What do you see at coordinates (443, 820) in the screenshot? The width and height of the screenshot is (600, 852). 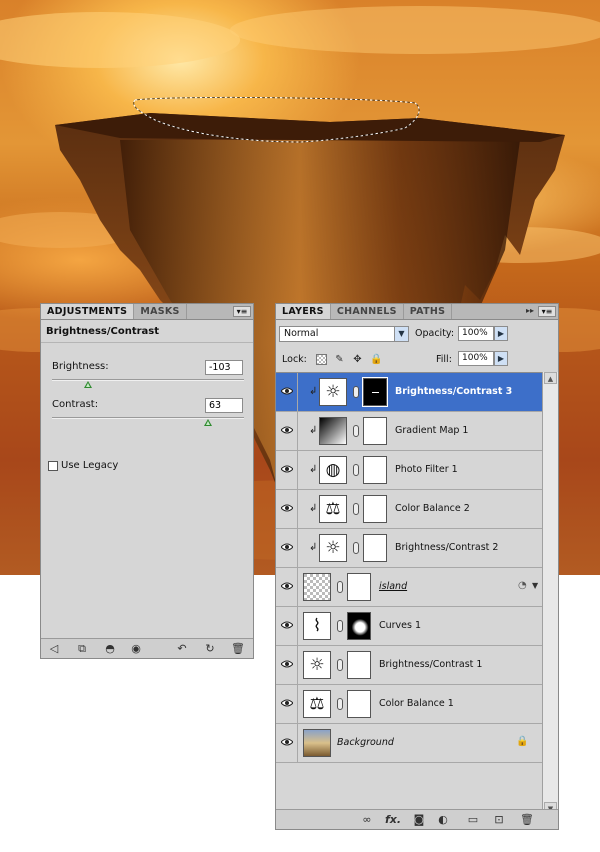 I see `new-adjustment-layer-icon: ◐` at bounding box center [443, 820].